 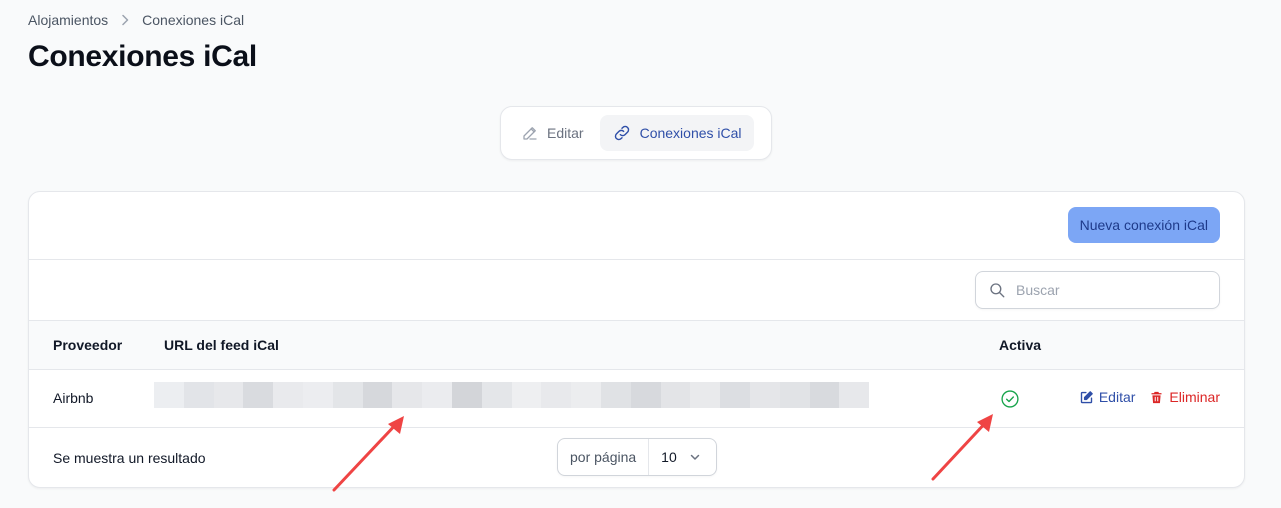 What do you see at coordinates (512, 395) in the screenshot?
I see `redacted-url-cell` at bounding box center [512, 395].